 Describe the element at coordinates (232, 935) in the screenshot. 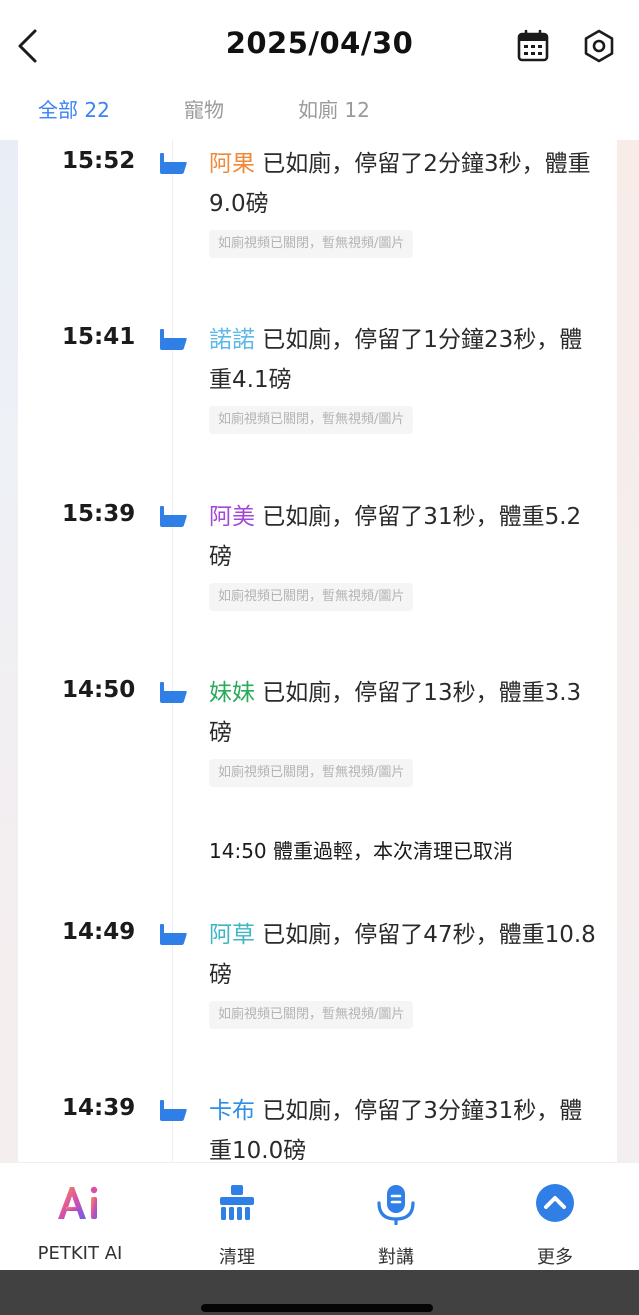

I see `pet-name: 阿草` at that location.